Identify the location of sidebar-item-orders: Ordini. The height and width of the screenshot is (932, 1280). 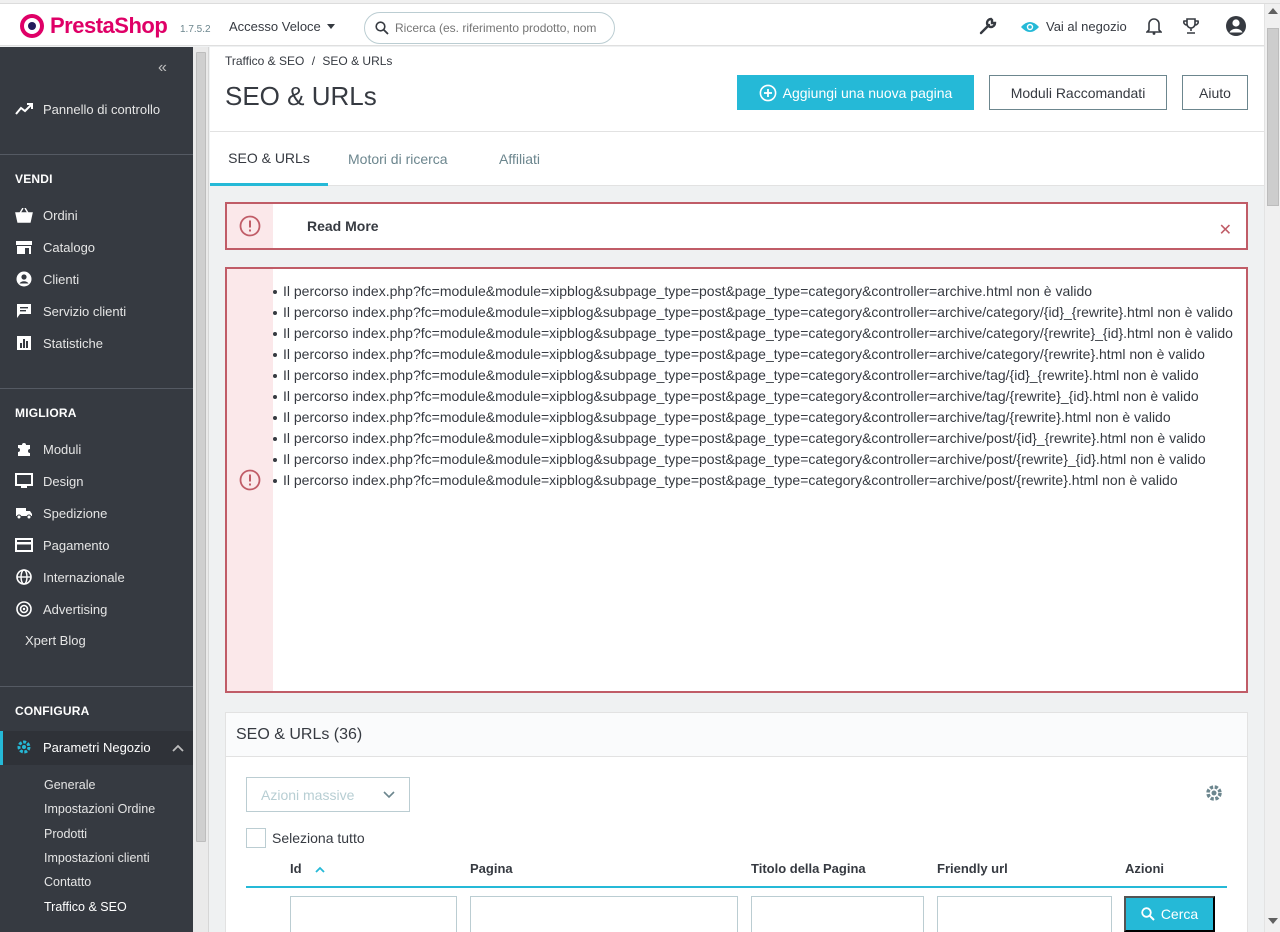
(46, 215).